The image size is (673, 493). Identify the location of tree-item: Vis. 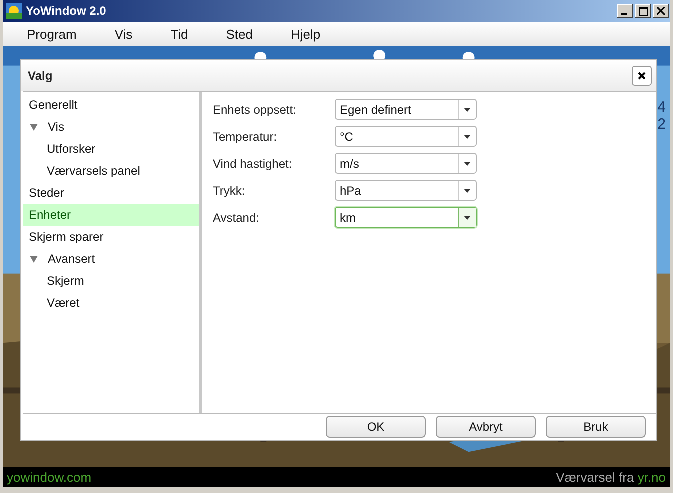
(111, 127).